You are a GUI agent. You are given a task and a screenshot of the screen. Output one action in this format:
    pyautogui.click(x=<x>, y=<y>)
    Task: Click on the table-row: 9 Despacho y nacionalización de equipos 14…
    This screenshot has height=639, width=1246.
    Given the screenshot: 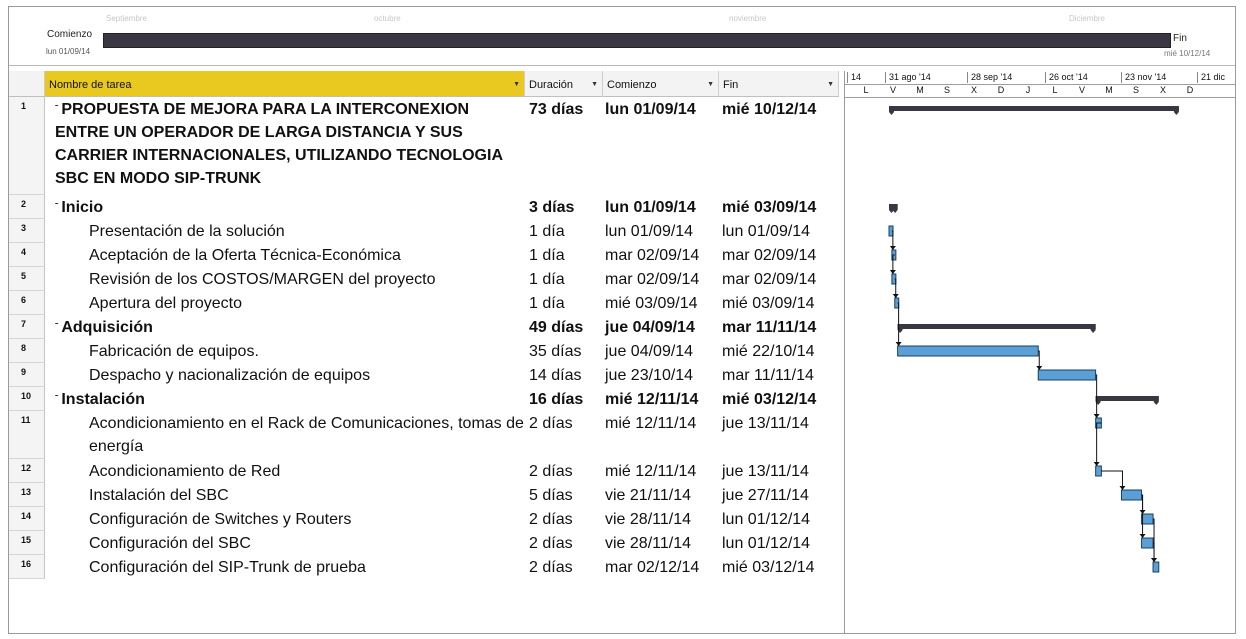 What is the action you would take?
    pyautogui.click(x=424, y=375)
    